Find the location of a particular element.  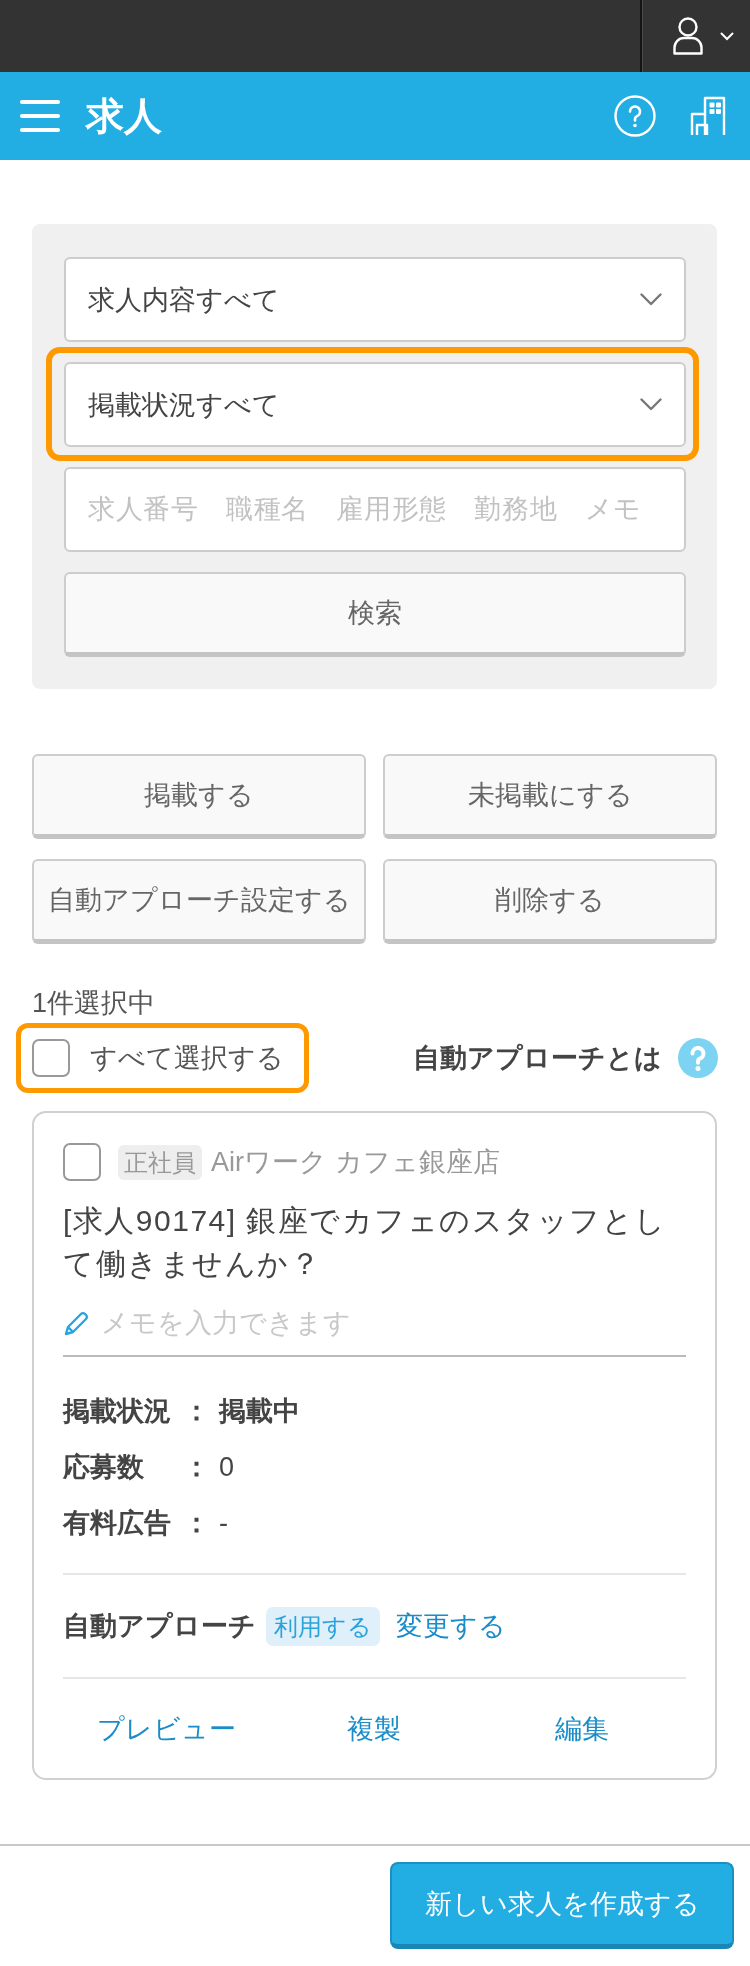

keyword-field: 求人番号 職種名 雇用形態 勤務地 メモ is located at coordinates (375, 509).